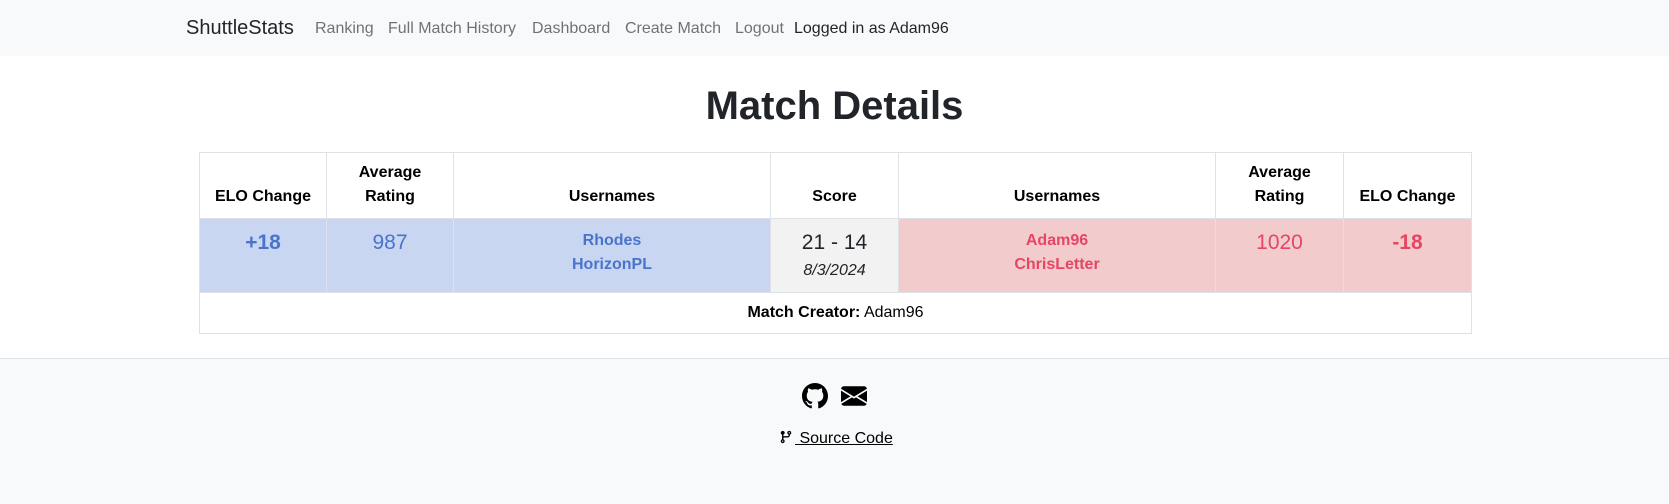 This screenshot has width=1669, height=504. What do you see at coordinates (344, 29) in the screenshot?
I see `nav-link-ranking: Ranking` at bounding box center [344, 29].